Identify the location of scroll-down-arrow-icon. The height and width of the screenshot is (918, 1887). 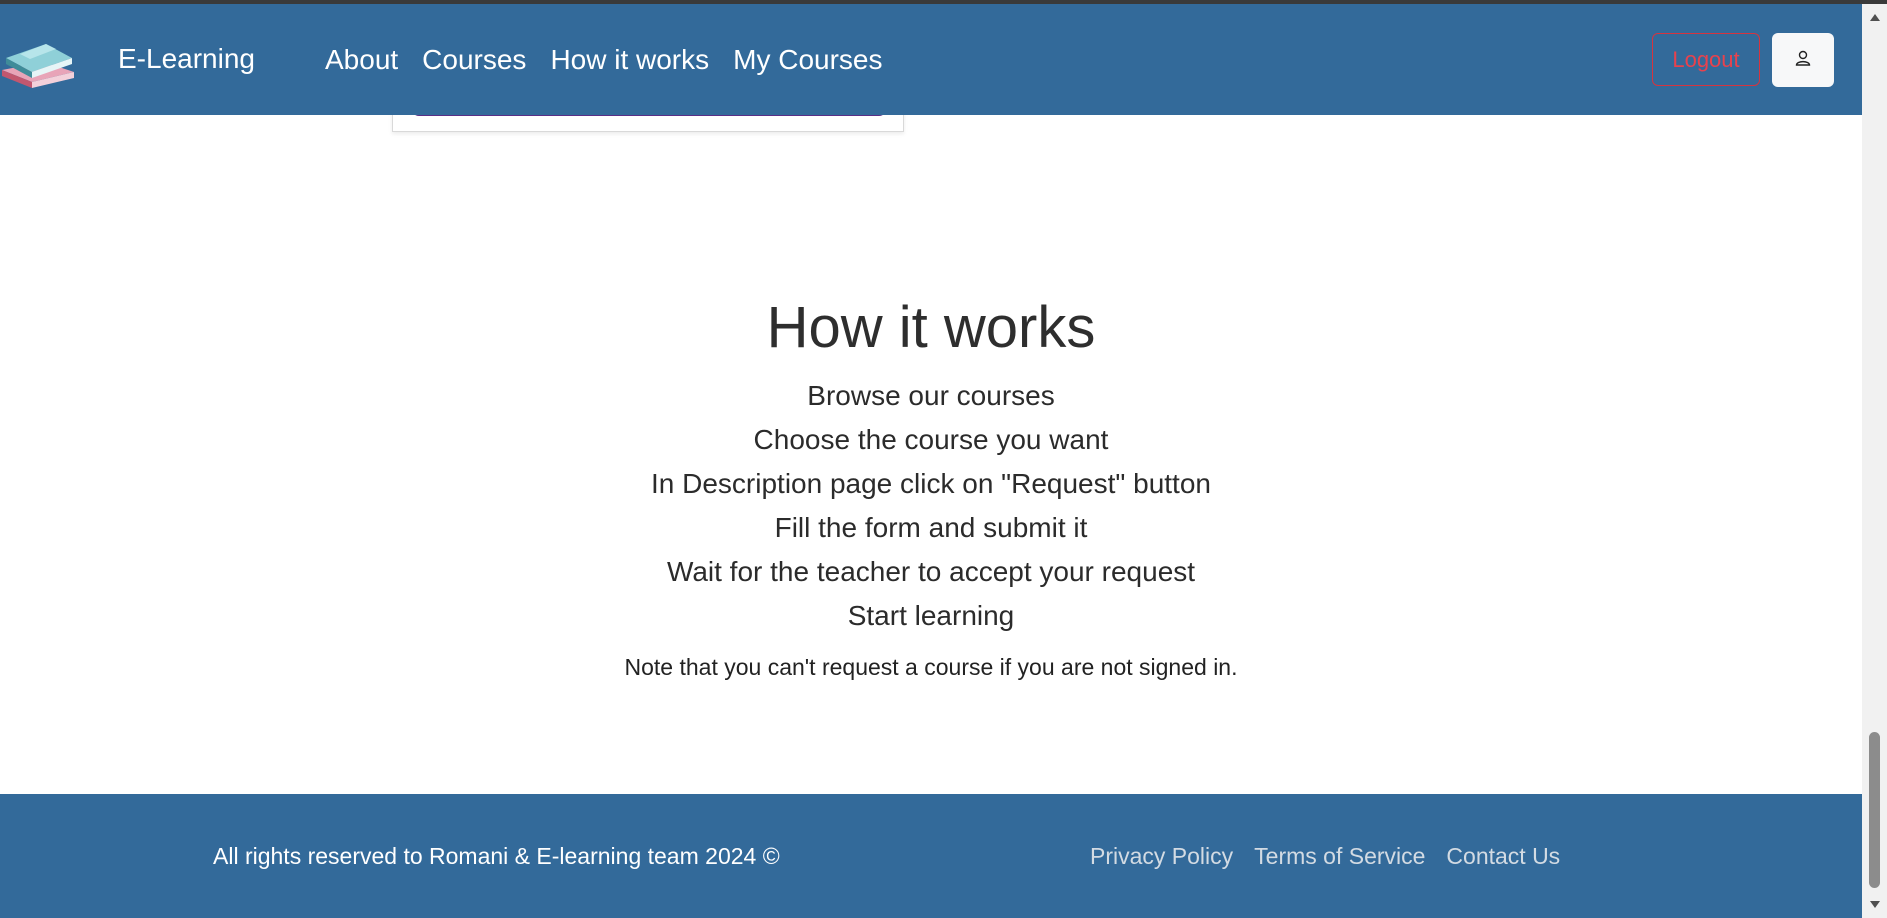
(1874, 905).